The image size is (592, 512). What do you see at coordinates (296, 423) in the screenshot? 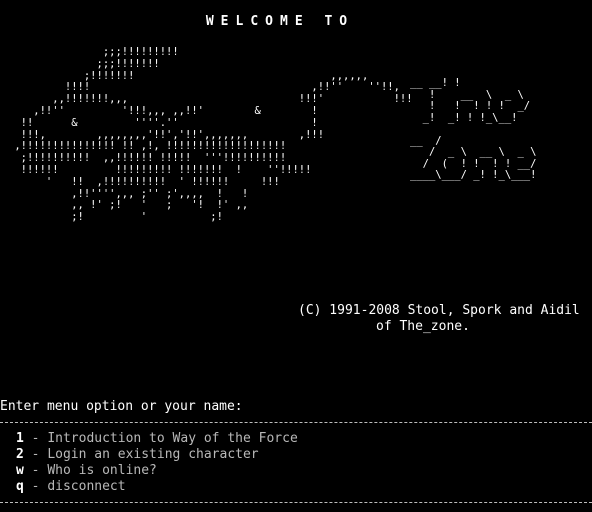
I see `top-divider` at bounding box center [296, 423].